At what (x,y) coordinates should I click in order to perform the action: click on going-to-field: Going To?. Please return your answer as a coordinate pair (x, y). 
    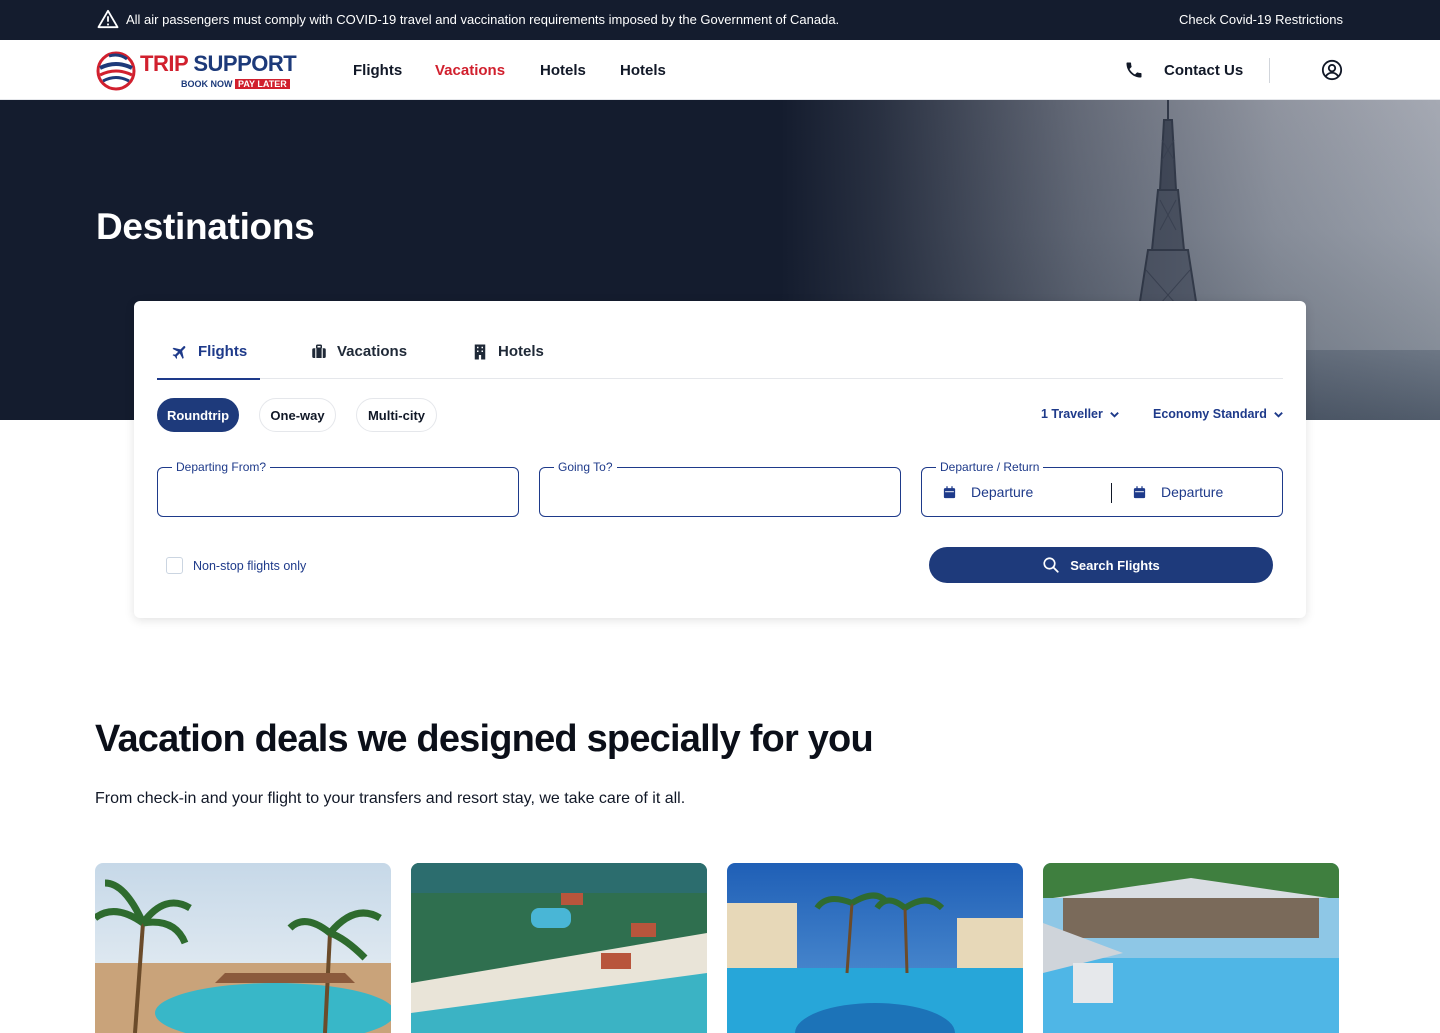
    Looking at the image, I should click on (720, 488).